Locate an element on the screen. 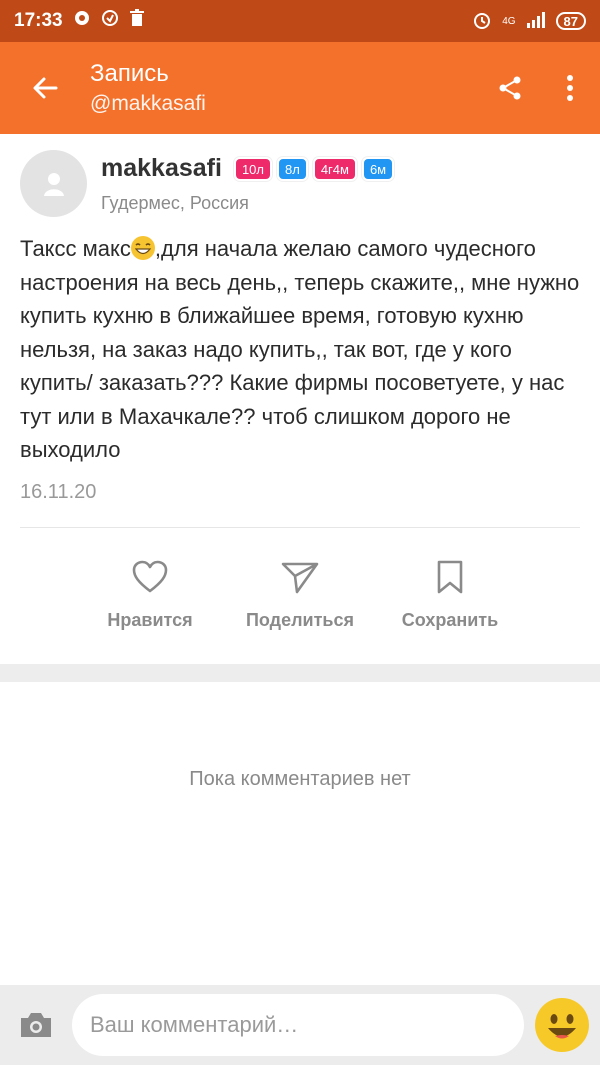 The height and width of the screenshot is (1065, 600). camera-button is located at coordinates (36, 1025).